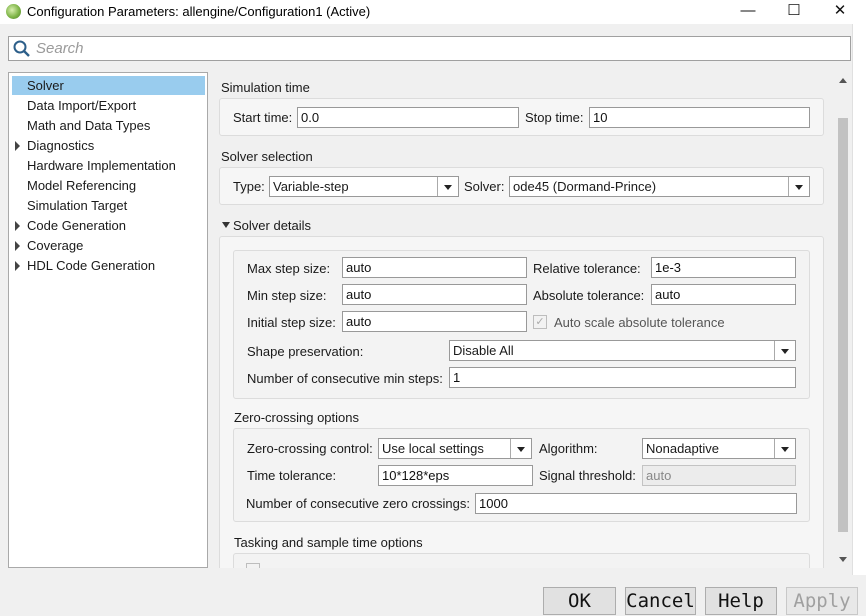 This screenshot has height=616, width=866. What do you see at coordinates (358, 503) in the screenshot?
I see `consecutive-zero-crossings-label: Number of consecutive zero crossings:` at bounding box center [358, 503].